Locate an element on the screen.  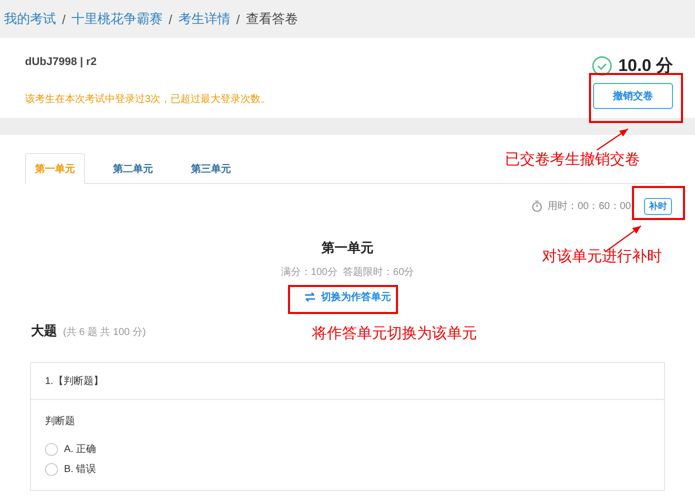
time-used: 用时：00：60：00 is located at coordinates (589, 206).